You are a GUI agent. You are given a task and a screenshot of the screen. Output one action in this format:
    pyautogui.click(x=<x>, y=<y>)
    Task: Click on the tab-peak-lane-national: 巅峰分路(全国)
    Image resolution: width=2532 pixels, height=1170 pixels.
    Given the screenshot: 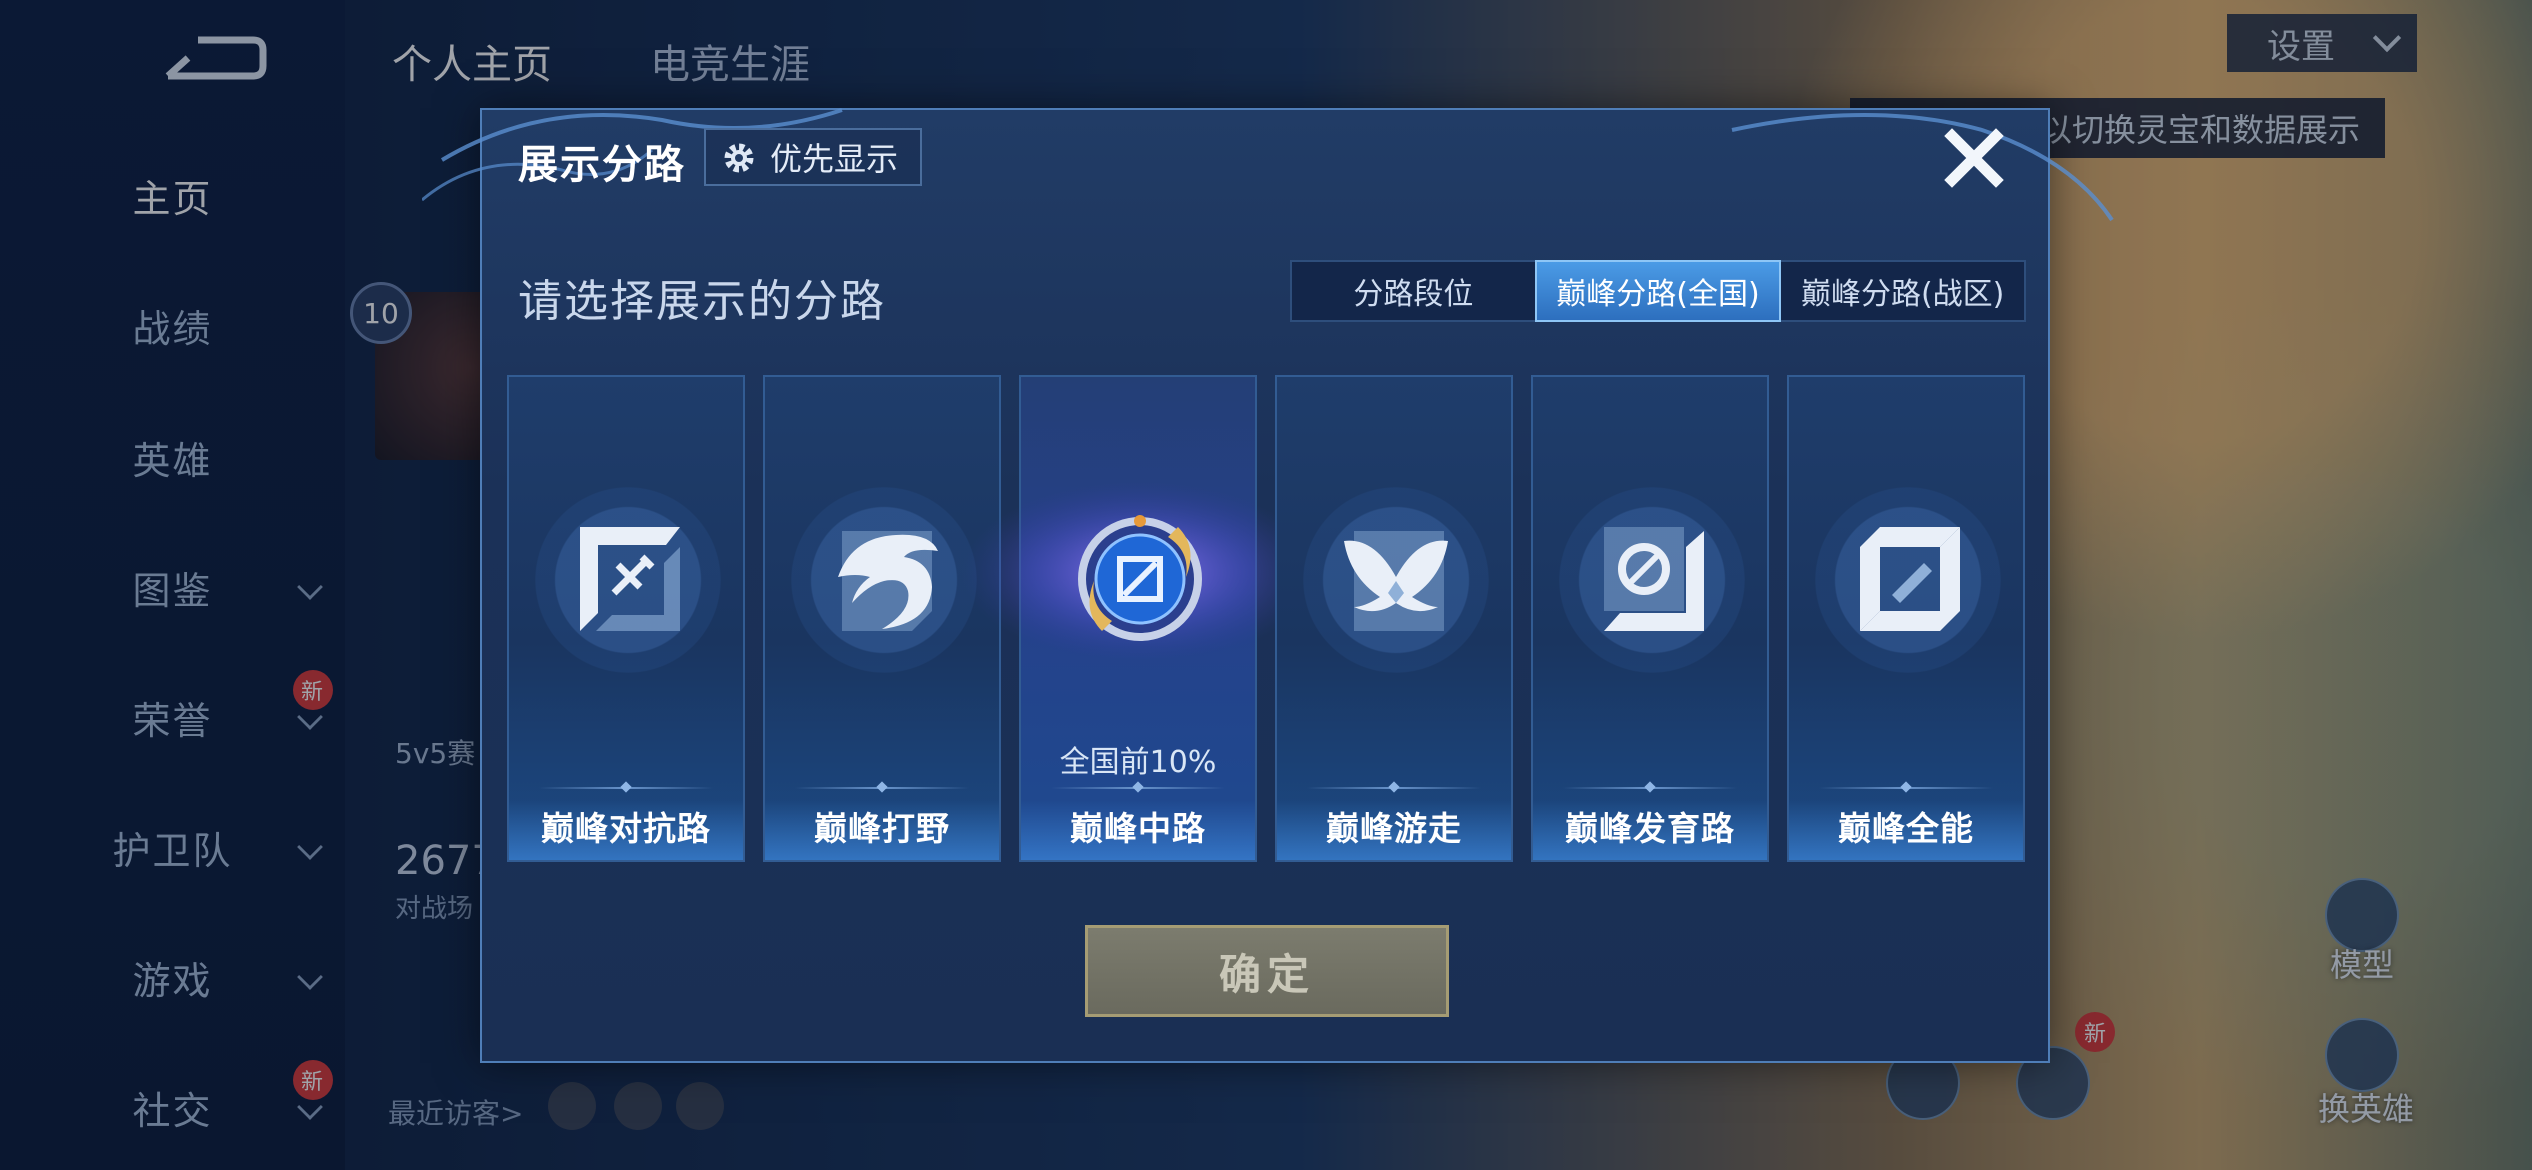 What is the action you would take?
    pyautogui.click(x=1658, y=291)
    